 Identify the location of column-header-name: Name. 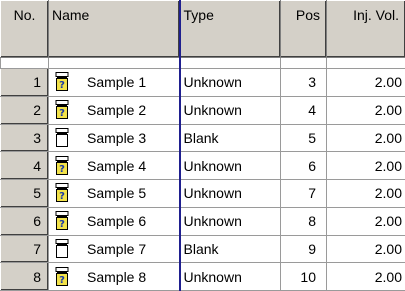
(114, 29).